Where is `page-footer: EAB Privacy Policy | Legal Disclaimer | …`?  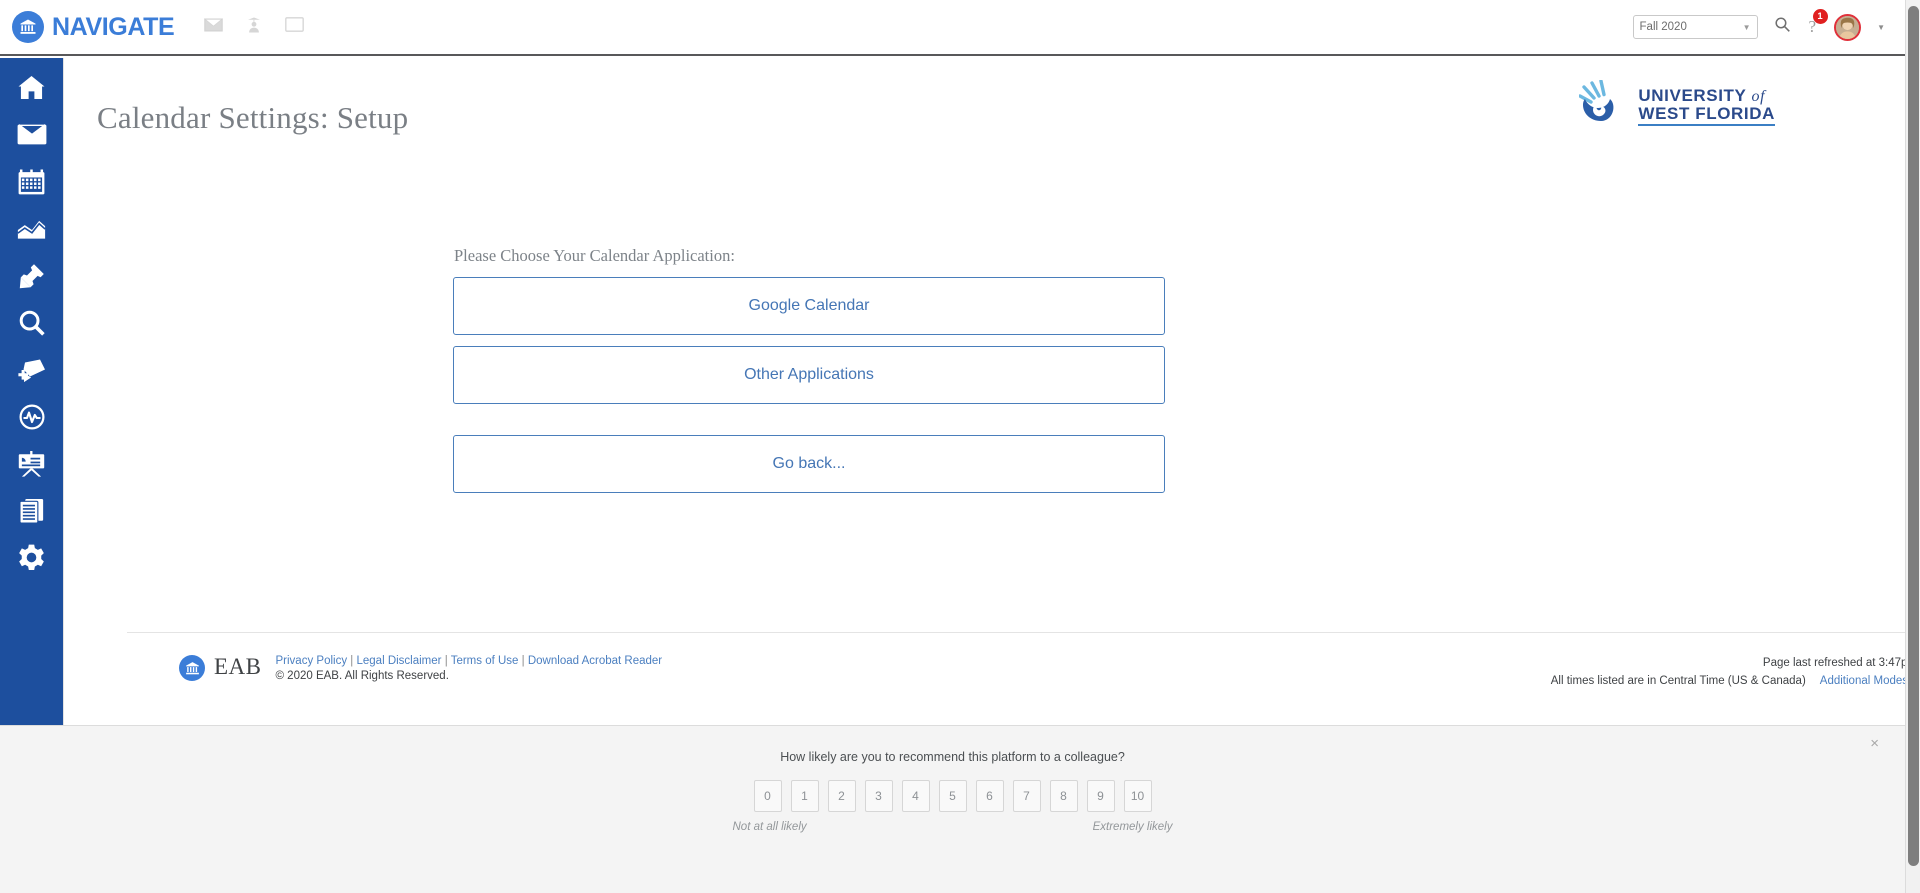 page-footer: EAB Privacy Policy | Legal Disclaimer | … is located at coordinates (1023, 678).